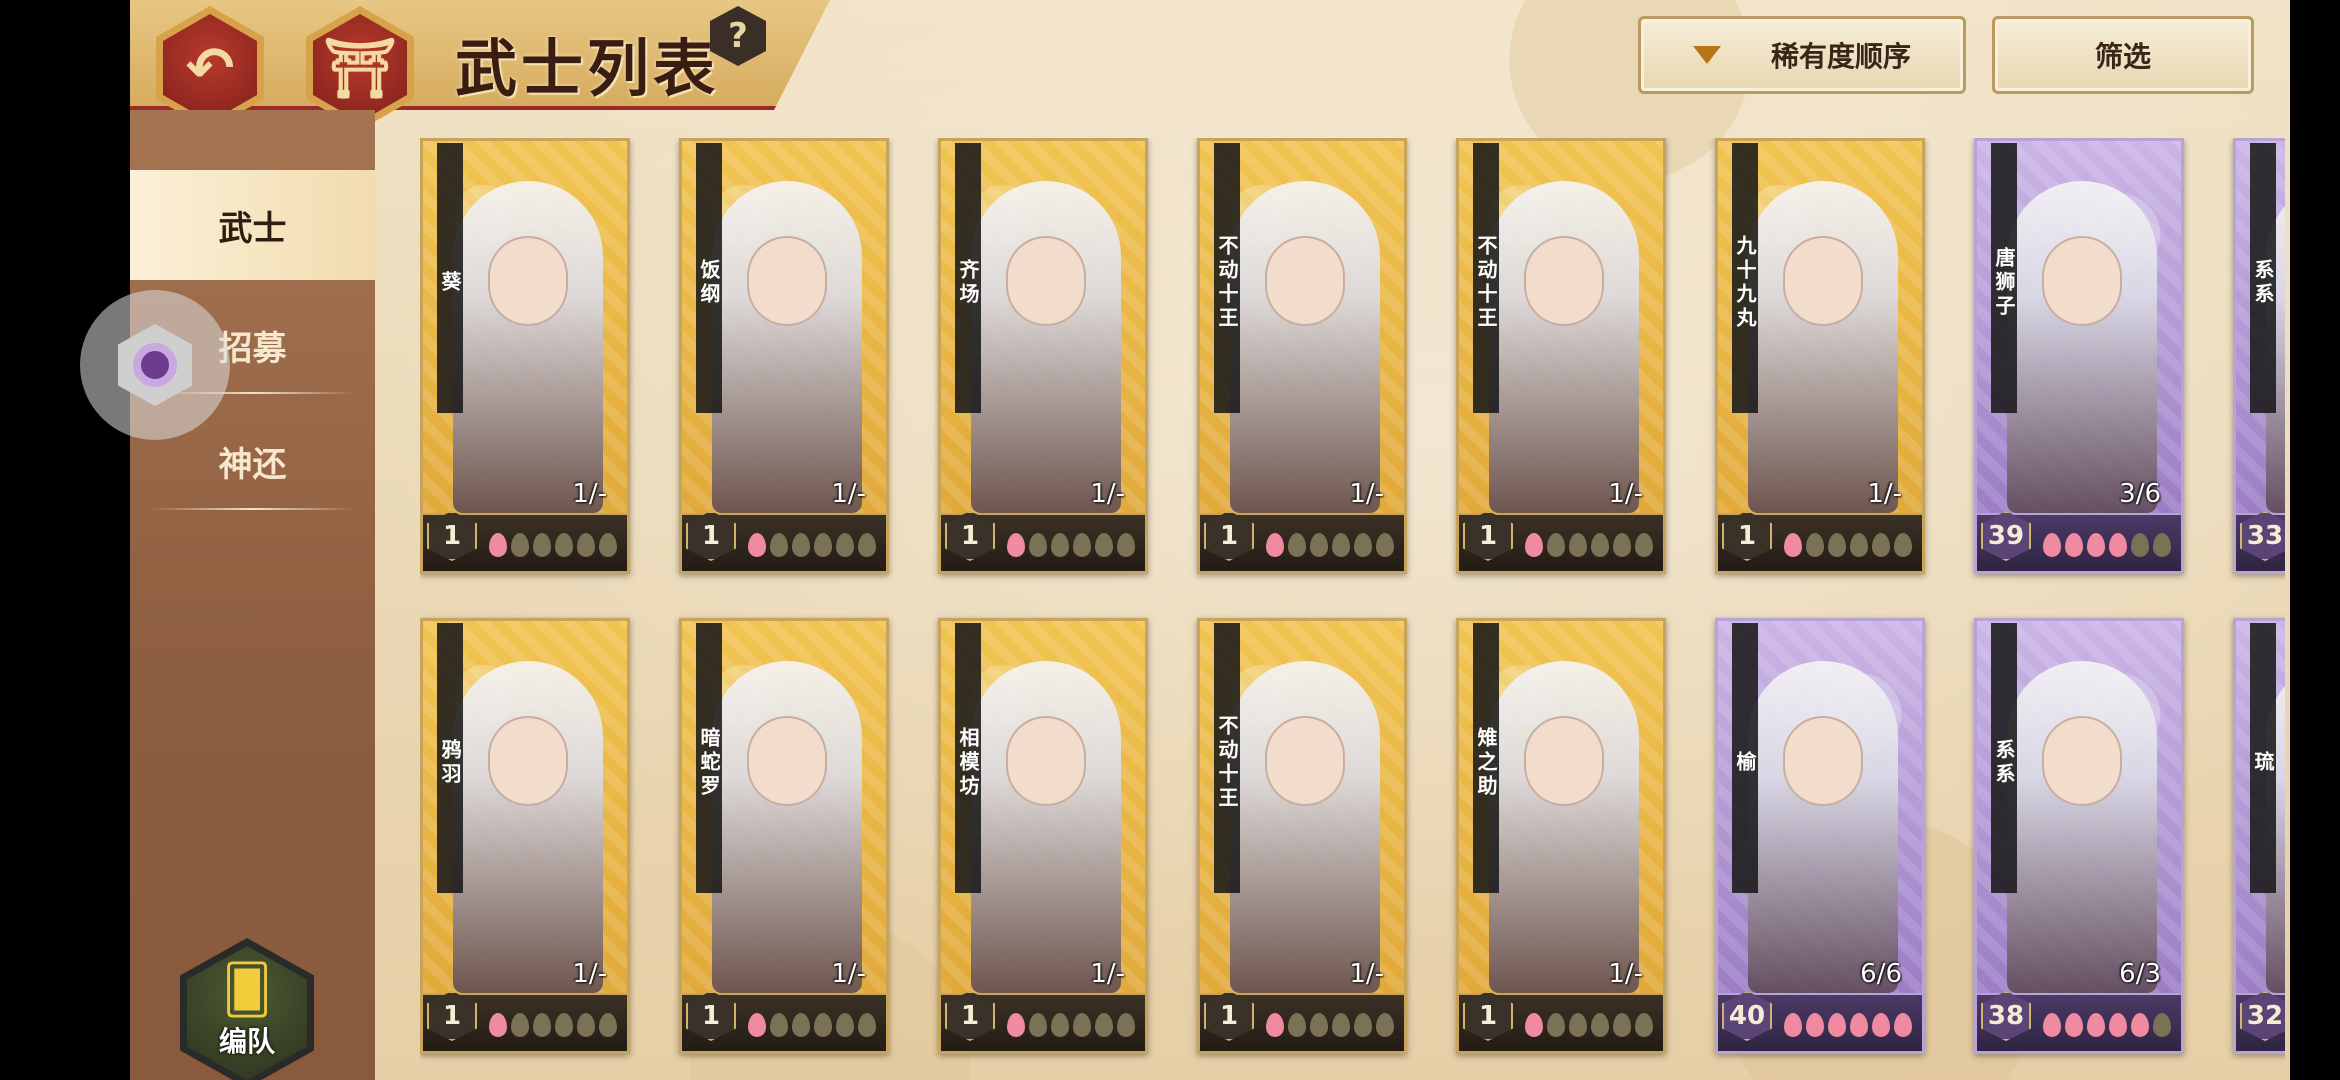 The image size is (2340, 1080). What do you see at coordinates (2263, 278) in the screenshot?
I see `character-name: 系系` at bounding box center [2263, 278].